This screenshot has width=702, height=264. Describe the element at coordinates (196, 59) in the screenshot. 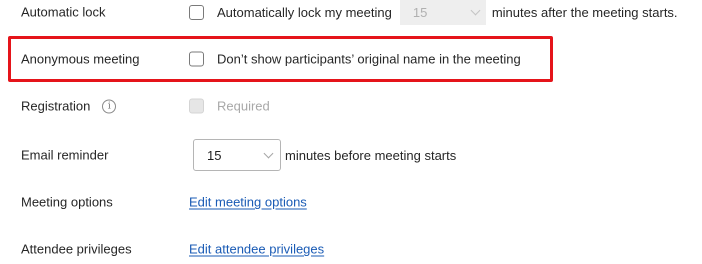

I see `anonymous-meeting-checkbox` at that location.